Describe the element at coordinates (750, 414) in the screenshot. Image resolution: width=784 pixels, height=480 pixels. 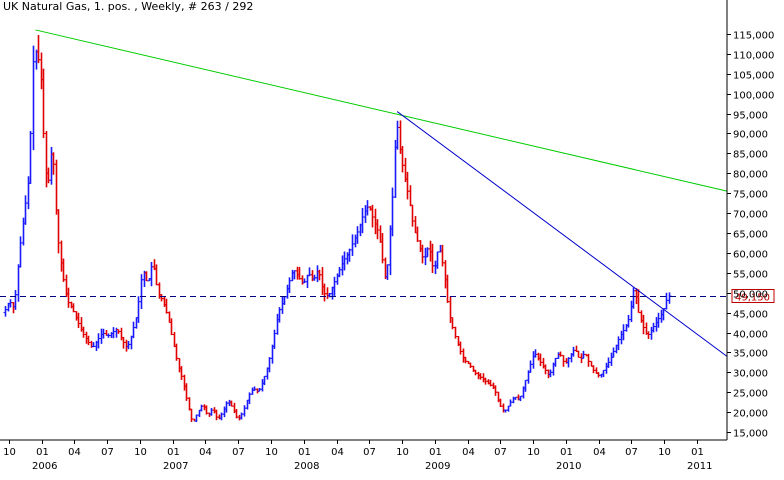
I see `y-tick-label: 20,000` at that location.